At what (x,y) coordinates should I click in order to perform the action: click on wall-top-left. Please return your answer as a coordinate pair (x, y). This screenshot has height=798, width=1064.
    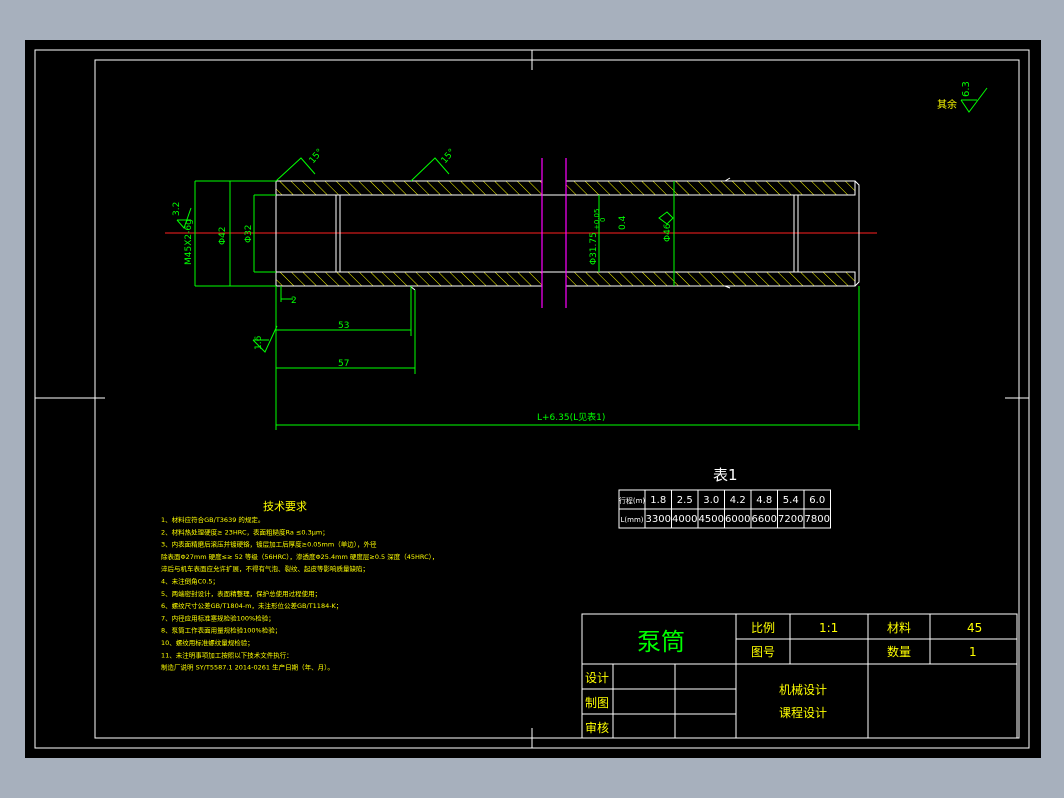
    Looking at the image, I should click on (409, 188).